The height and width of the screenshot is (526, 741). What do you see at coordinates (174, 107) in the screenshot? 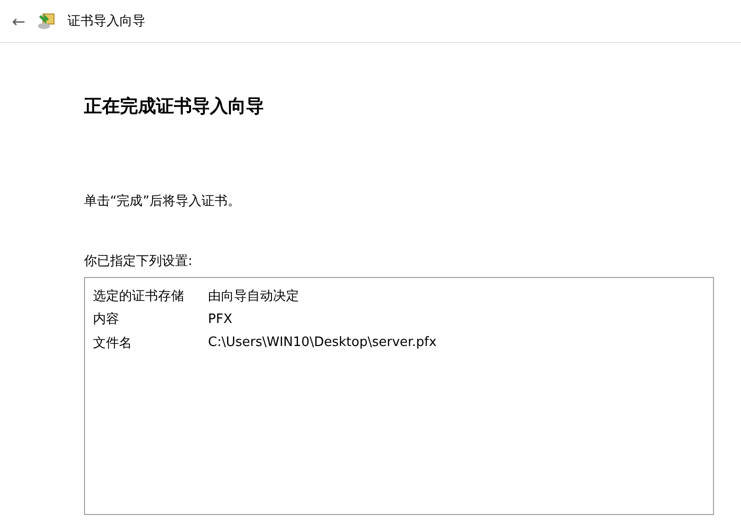
I see `page-heading: 正在完成证书导入向导` at bounding box center [174, 107].